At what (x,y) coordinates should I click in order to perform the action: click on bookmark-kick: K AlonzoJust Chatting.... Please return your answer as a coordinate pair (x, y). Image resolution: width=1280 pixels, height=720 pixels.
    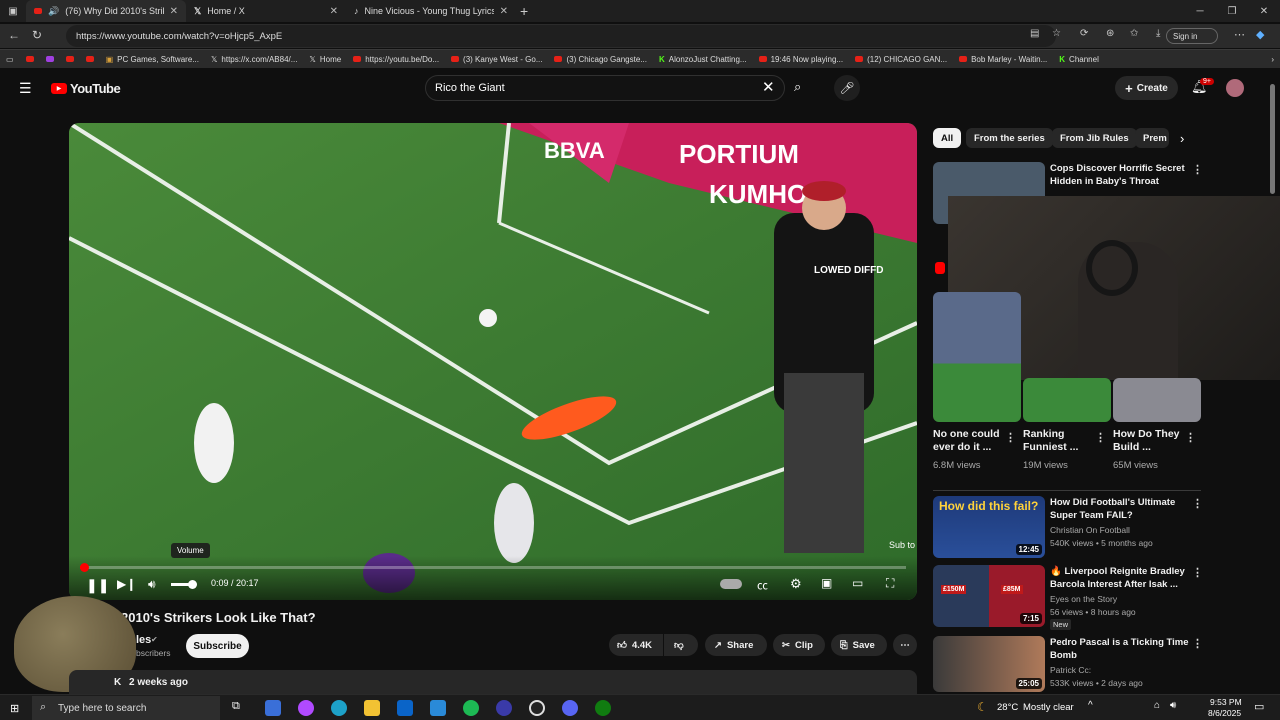
    Looking at the image, I should click on (703, 59).